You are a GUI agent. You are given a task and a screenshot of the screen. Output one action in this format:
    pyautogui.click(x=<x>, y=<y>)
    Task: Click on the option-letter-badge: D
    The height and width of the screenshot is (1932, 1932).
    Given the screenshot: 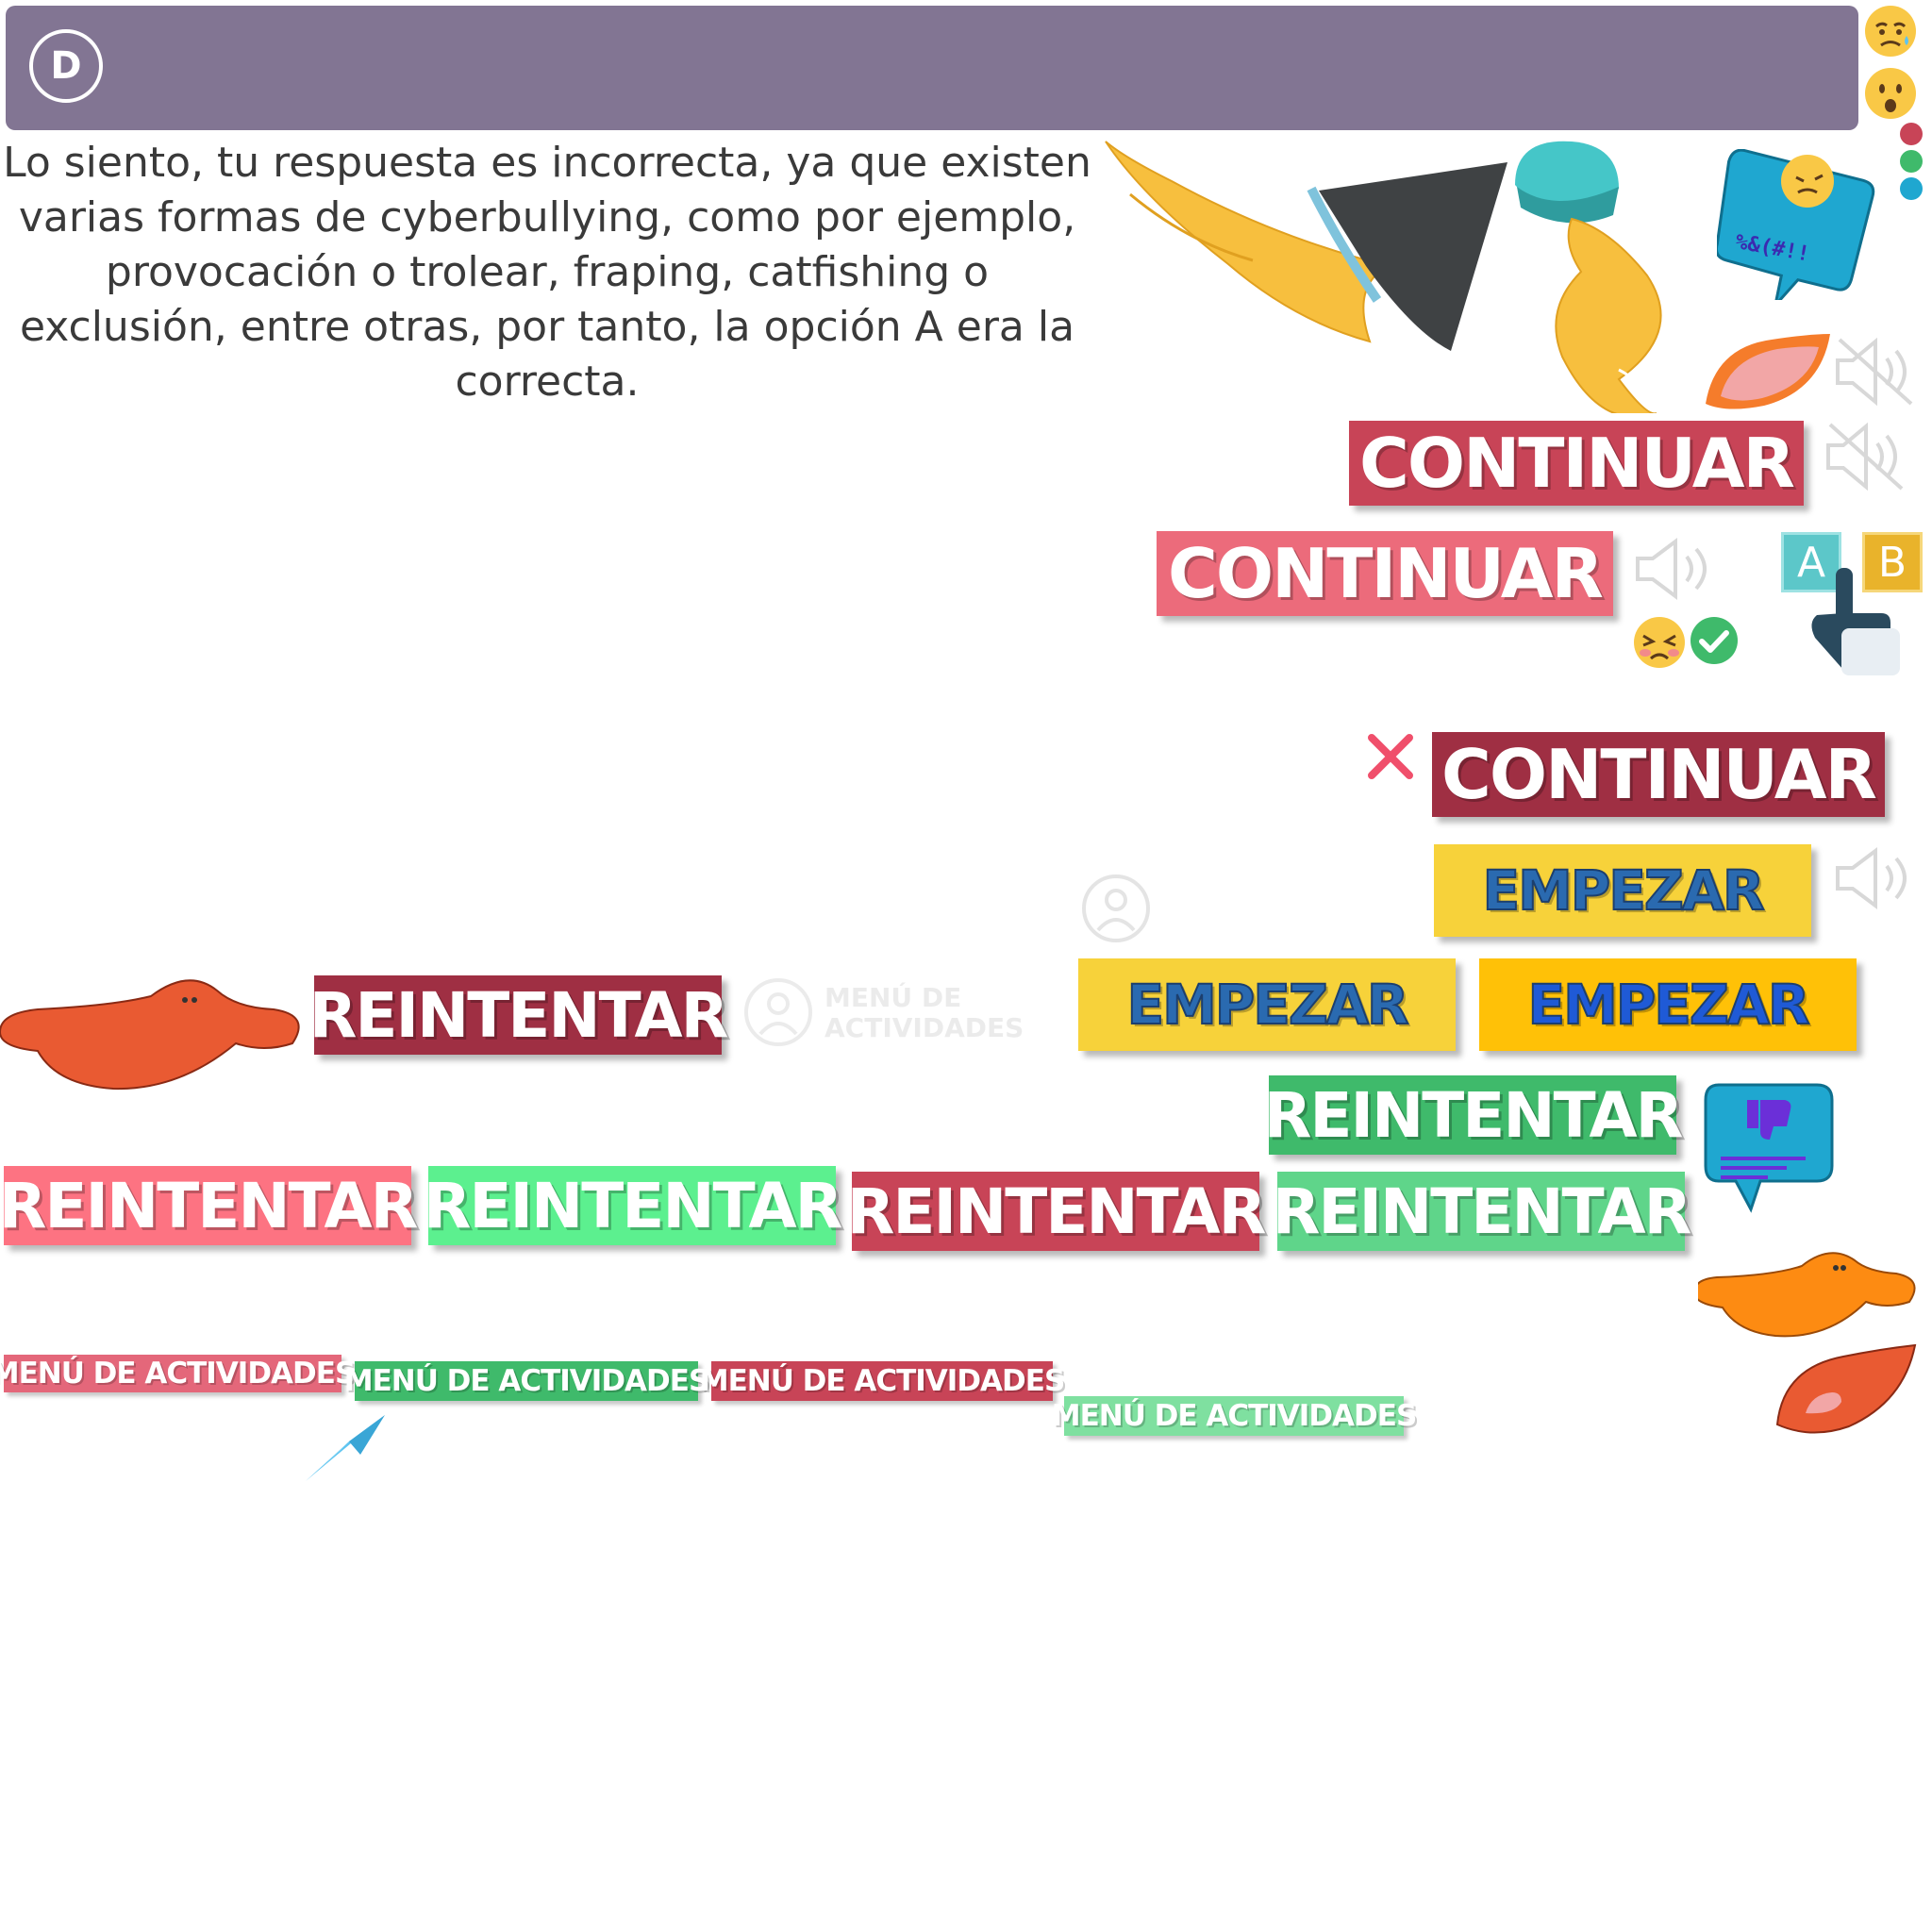 What is the action you would take?
    pyautogui.click(x=66, y=66)
    